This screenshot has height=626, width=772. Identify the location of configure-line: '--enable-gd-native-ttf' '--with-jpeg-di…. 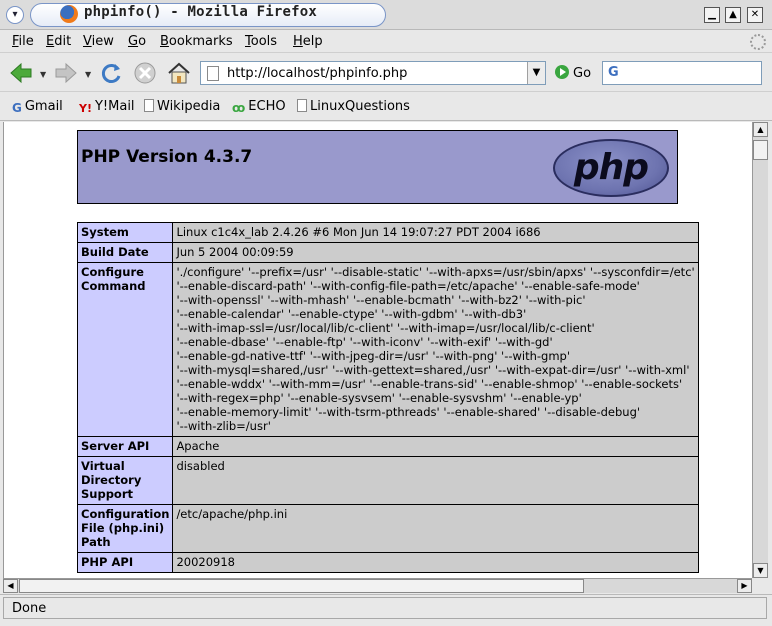
(373, 356).